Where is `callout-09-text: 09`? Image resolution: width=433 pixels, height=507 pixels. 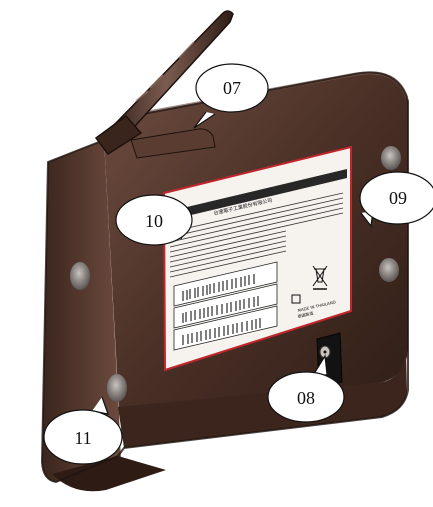 callout-09-text: 09 is located at coordinates (398, 198).